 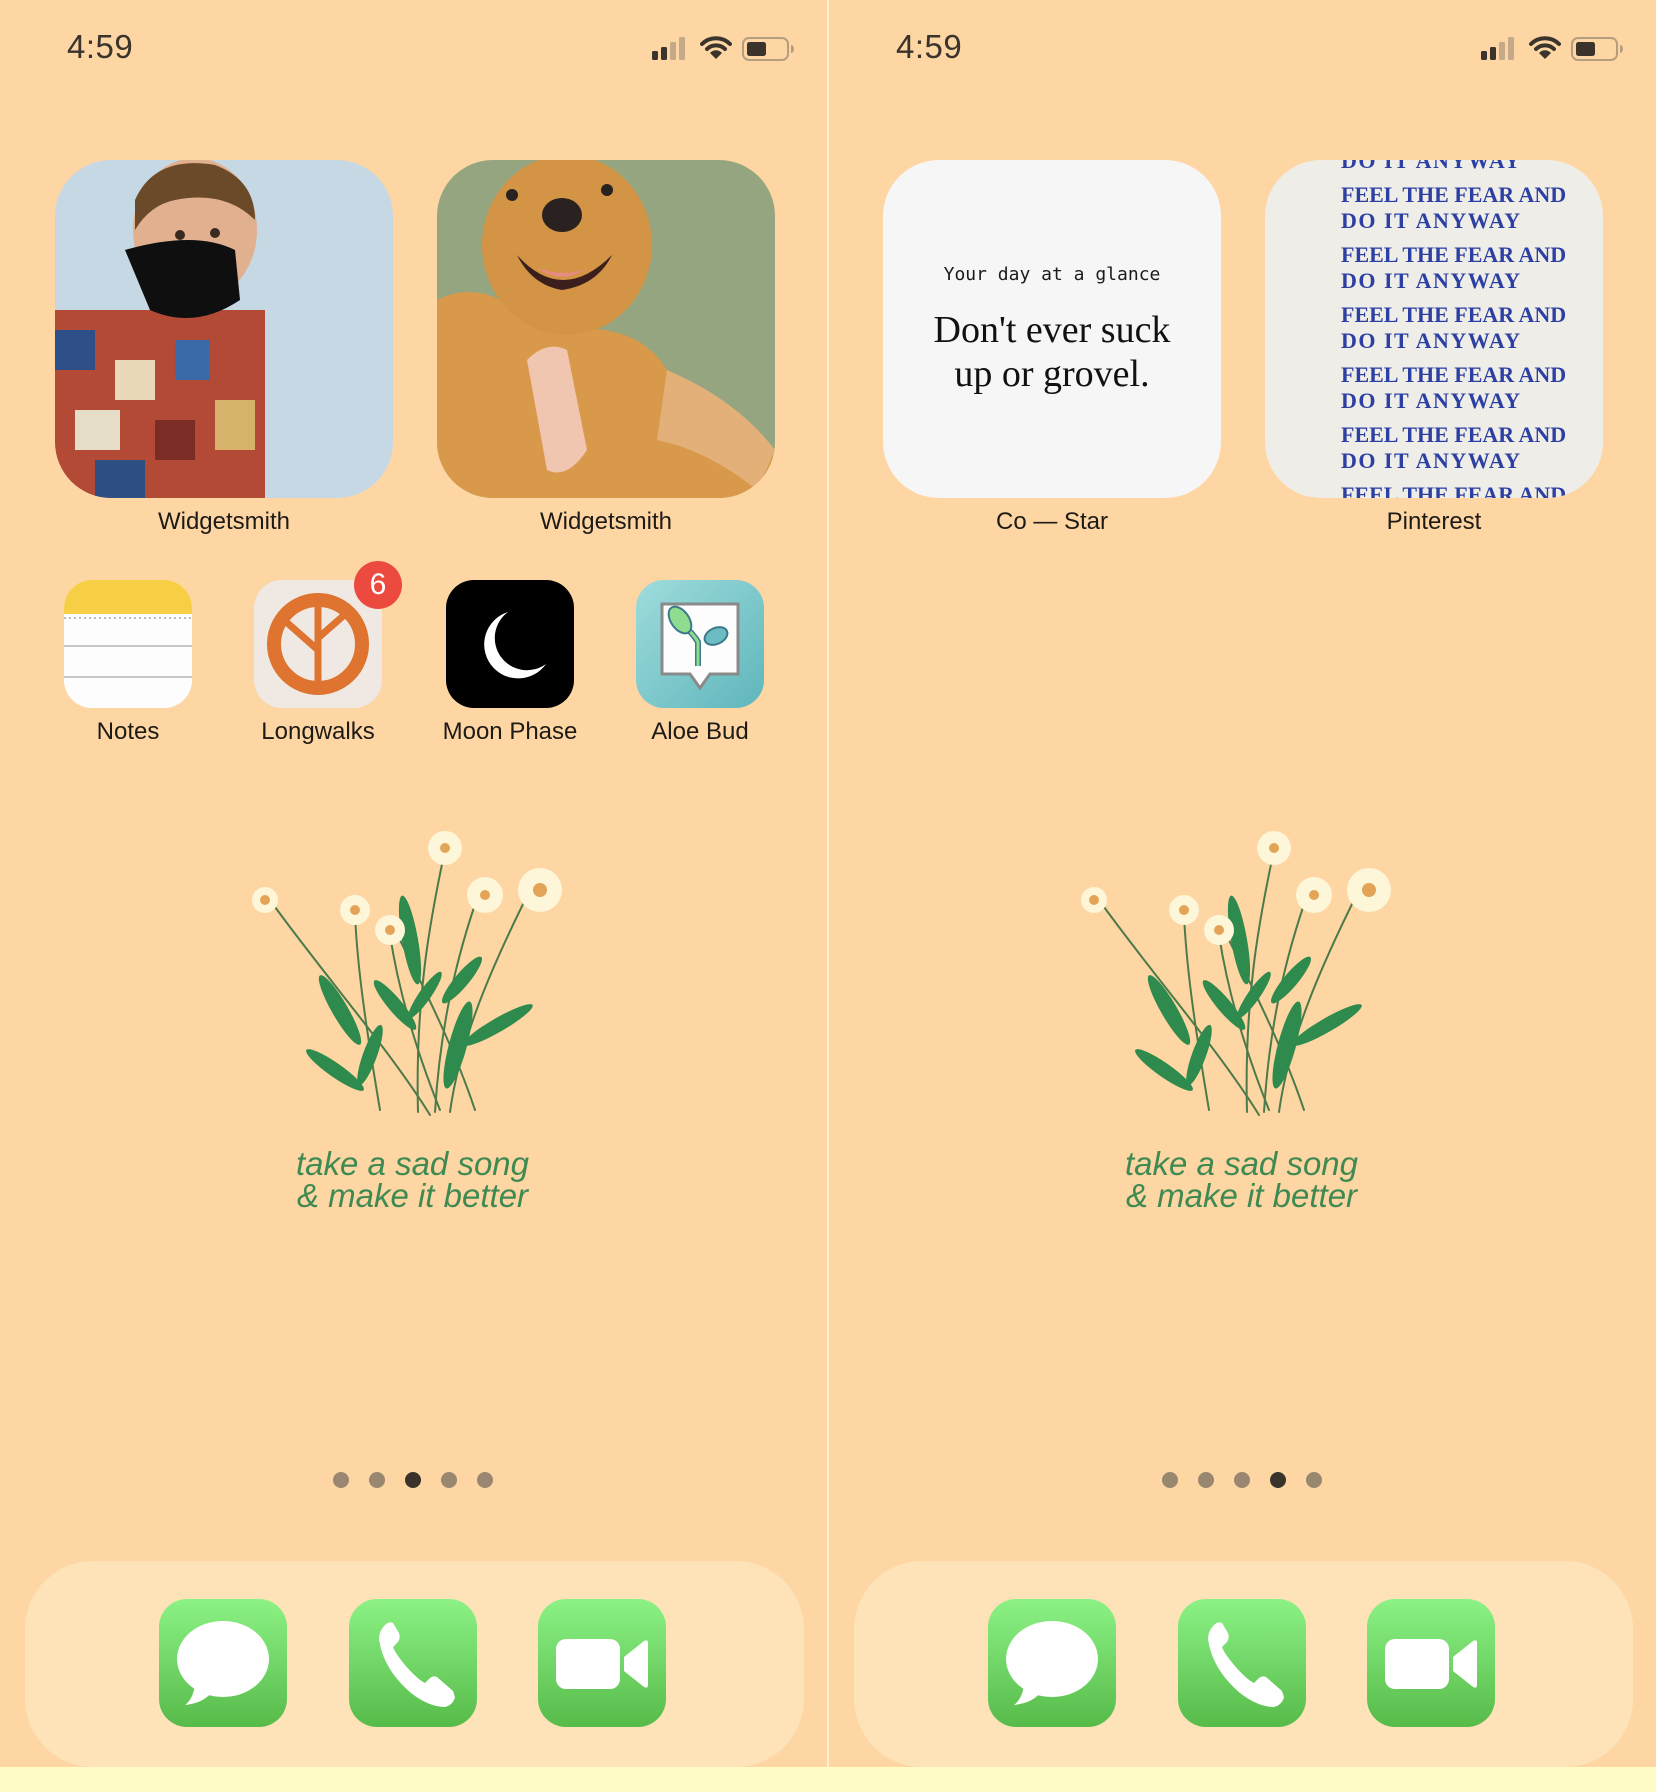 What do you see at coordinates (378, 585) in the screenshot?
I see `notification-badge: 6` at bounding box center [378, 585].